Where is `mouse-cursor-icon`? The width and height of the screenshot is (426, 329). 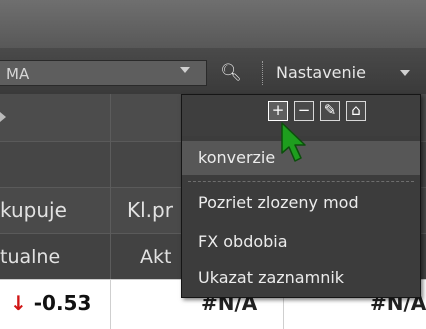 mouse-cursor-icon is located at coordinates (293, 142).